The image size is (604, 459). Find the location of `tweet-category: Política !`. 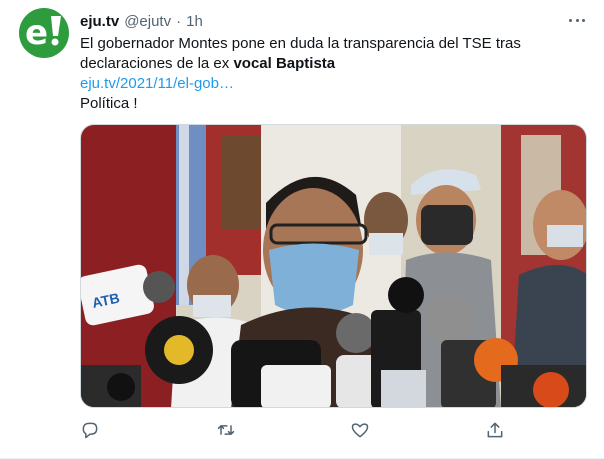

tweet-category: Política ! is located at coordinates (109, 103).